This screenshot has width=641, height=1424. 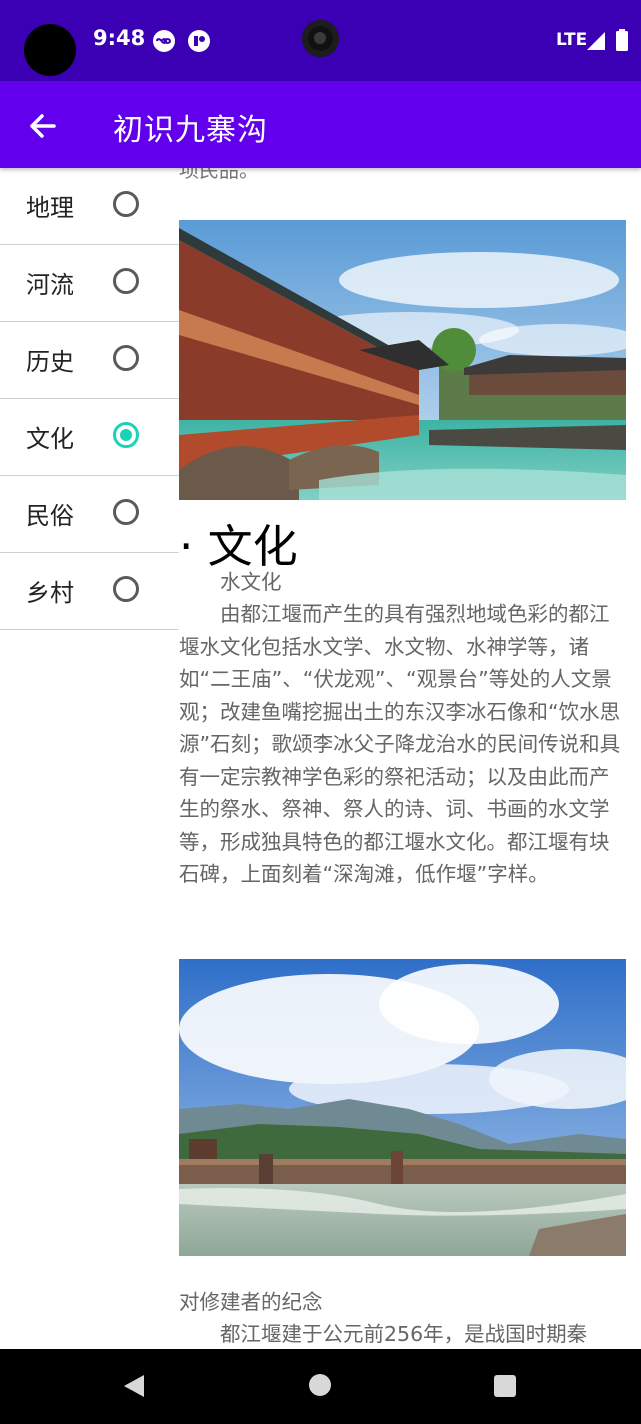 What do you see at coordinates (50, 208) in the screenshot?
I see `sidebar-item-label: 地理` at bounding box center [50, 208].